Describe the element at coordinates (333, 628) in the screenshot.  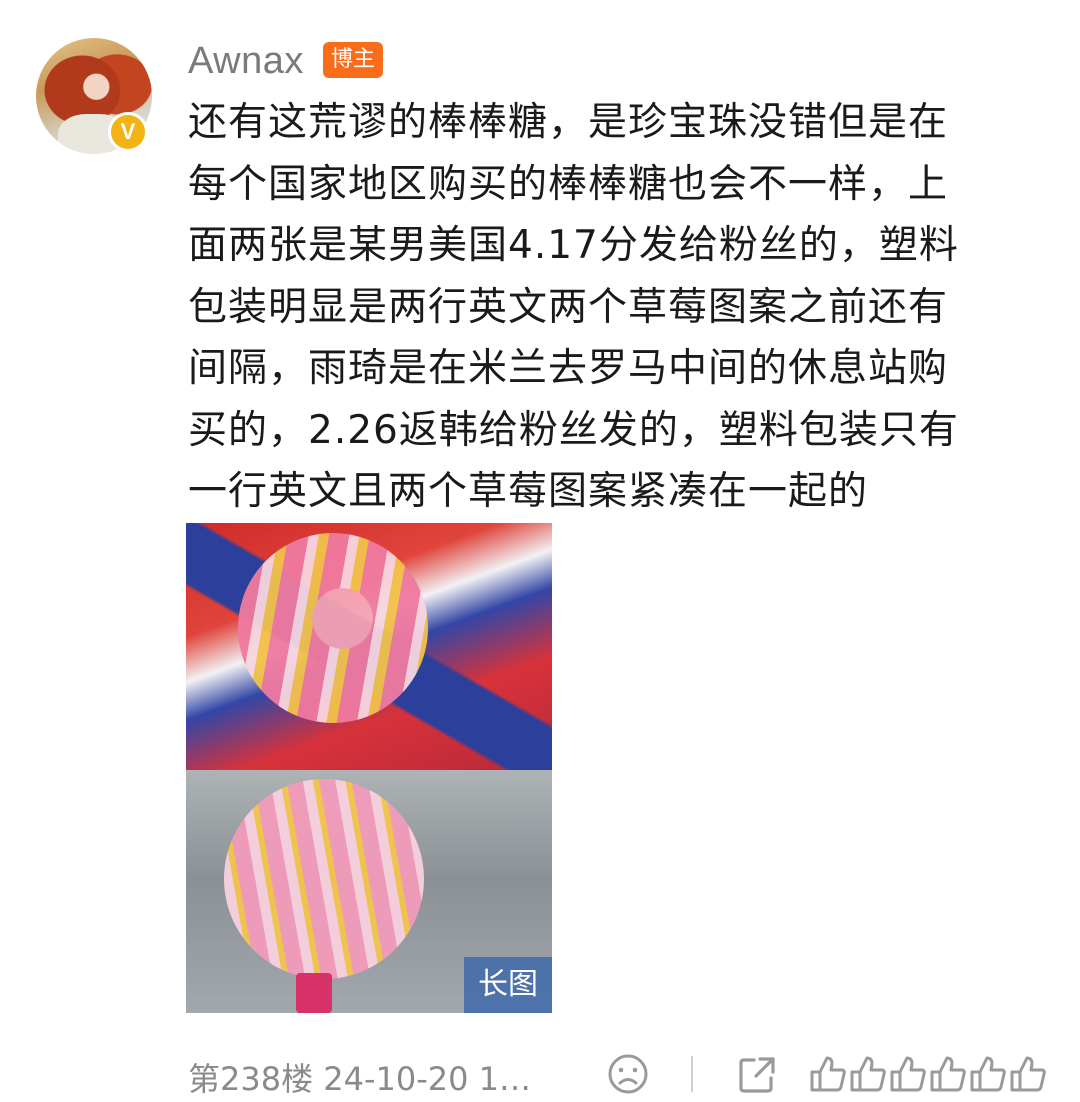
I see `lollipop-top` at that location.